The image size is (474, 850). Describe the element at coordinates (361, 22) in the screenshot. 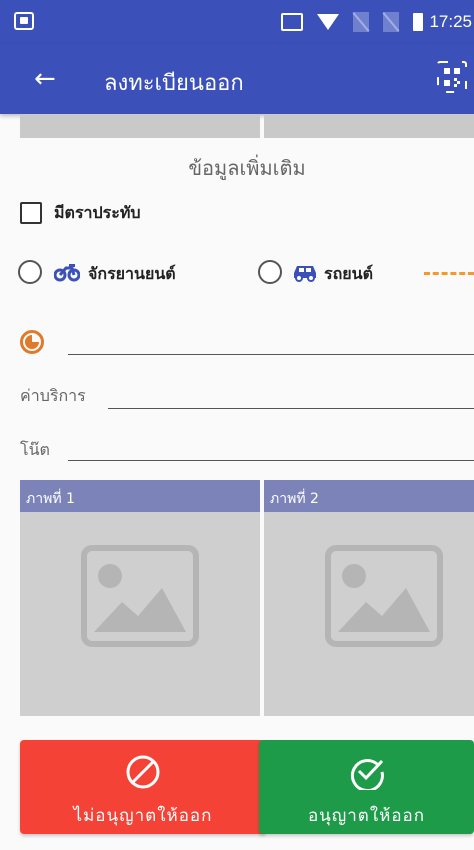

I see `no-sim-icon` at that location.